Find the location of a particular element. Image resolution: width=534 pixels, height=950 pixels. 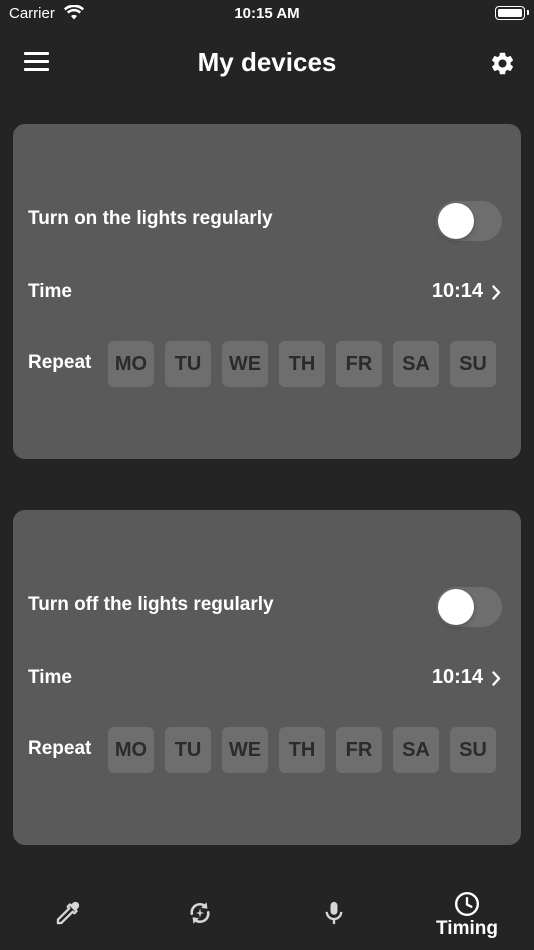

microphone-icon is located at coordinates (334, 913).